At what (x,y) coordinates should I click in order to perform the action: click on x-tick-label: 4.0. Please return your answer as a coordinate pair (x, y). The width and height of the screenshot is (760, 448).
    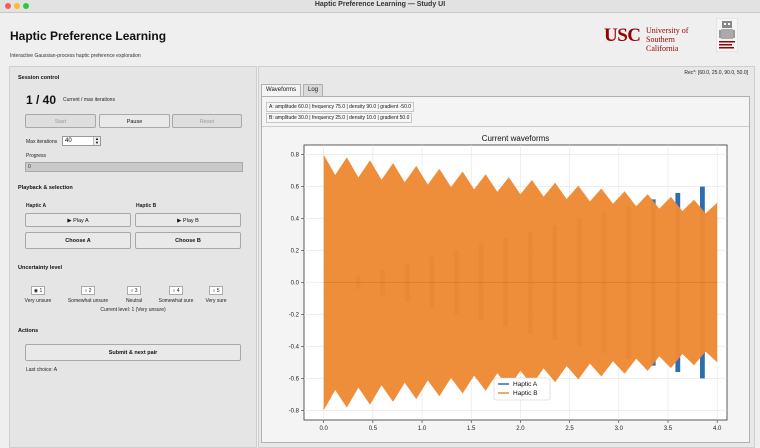
    Looking at the image, I should click on (717, 429).